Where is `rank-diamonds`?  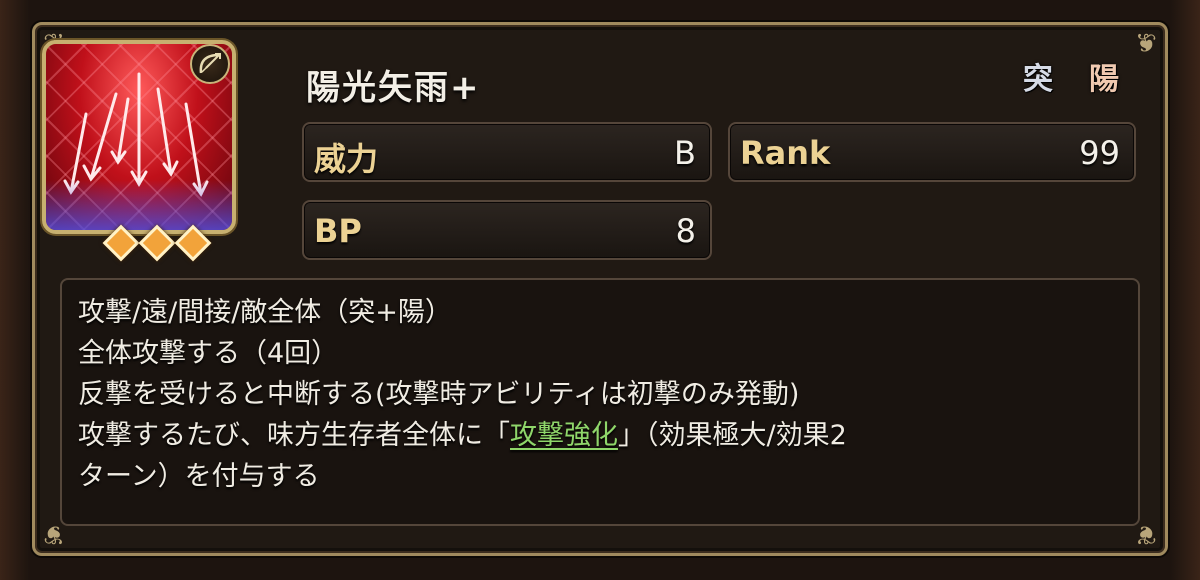
rank-diamonds is located at coordinates (154, 243).